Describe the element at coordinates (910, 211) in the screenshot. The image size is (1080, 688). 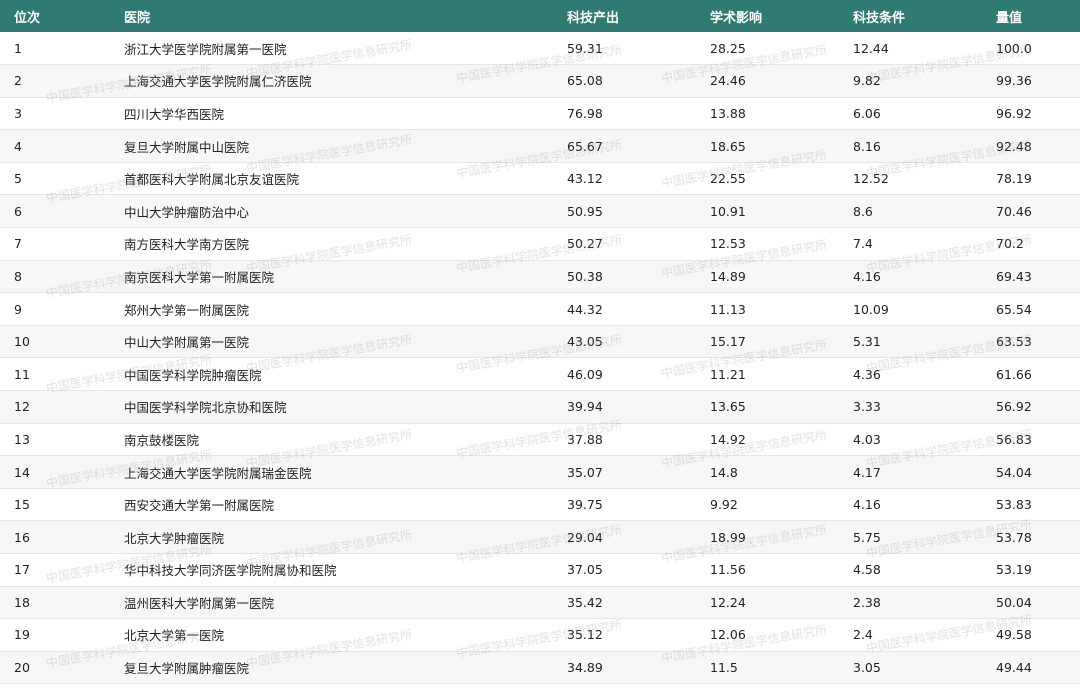
I see `cell-tech-conditions: 8.6` at that location.